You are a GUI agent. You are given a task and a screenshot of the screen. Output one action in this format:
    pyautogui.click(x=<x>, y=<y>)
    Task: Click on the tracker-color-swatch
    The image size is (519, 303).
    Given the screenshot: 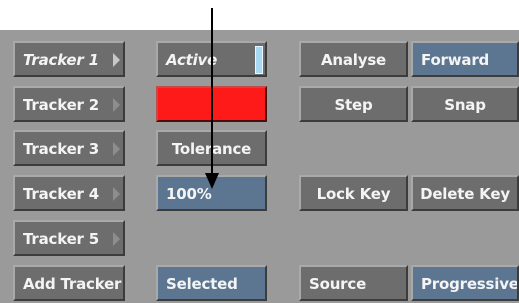 What is the action you would take?
    pyautogui.click(x=211, y=104)
    